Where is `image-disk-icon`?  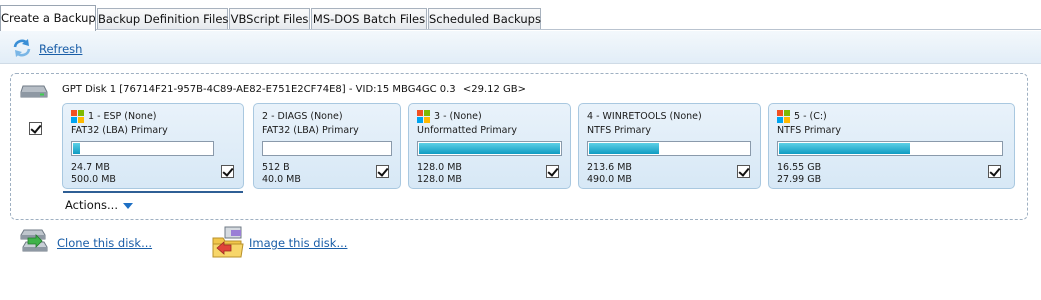
image-disk-icon is located at coordinates (229, 242).